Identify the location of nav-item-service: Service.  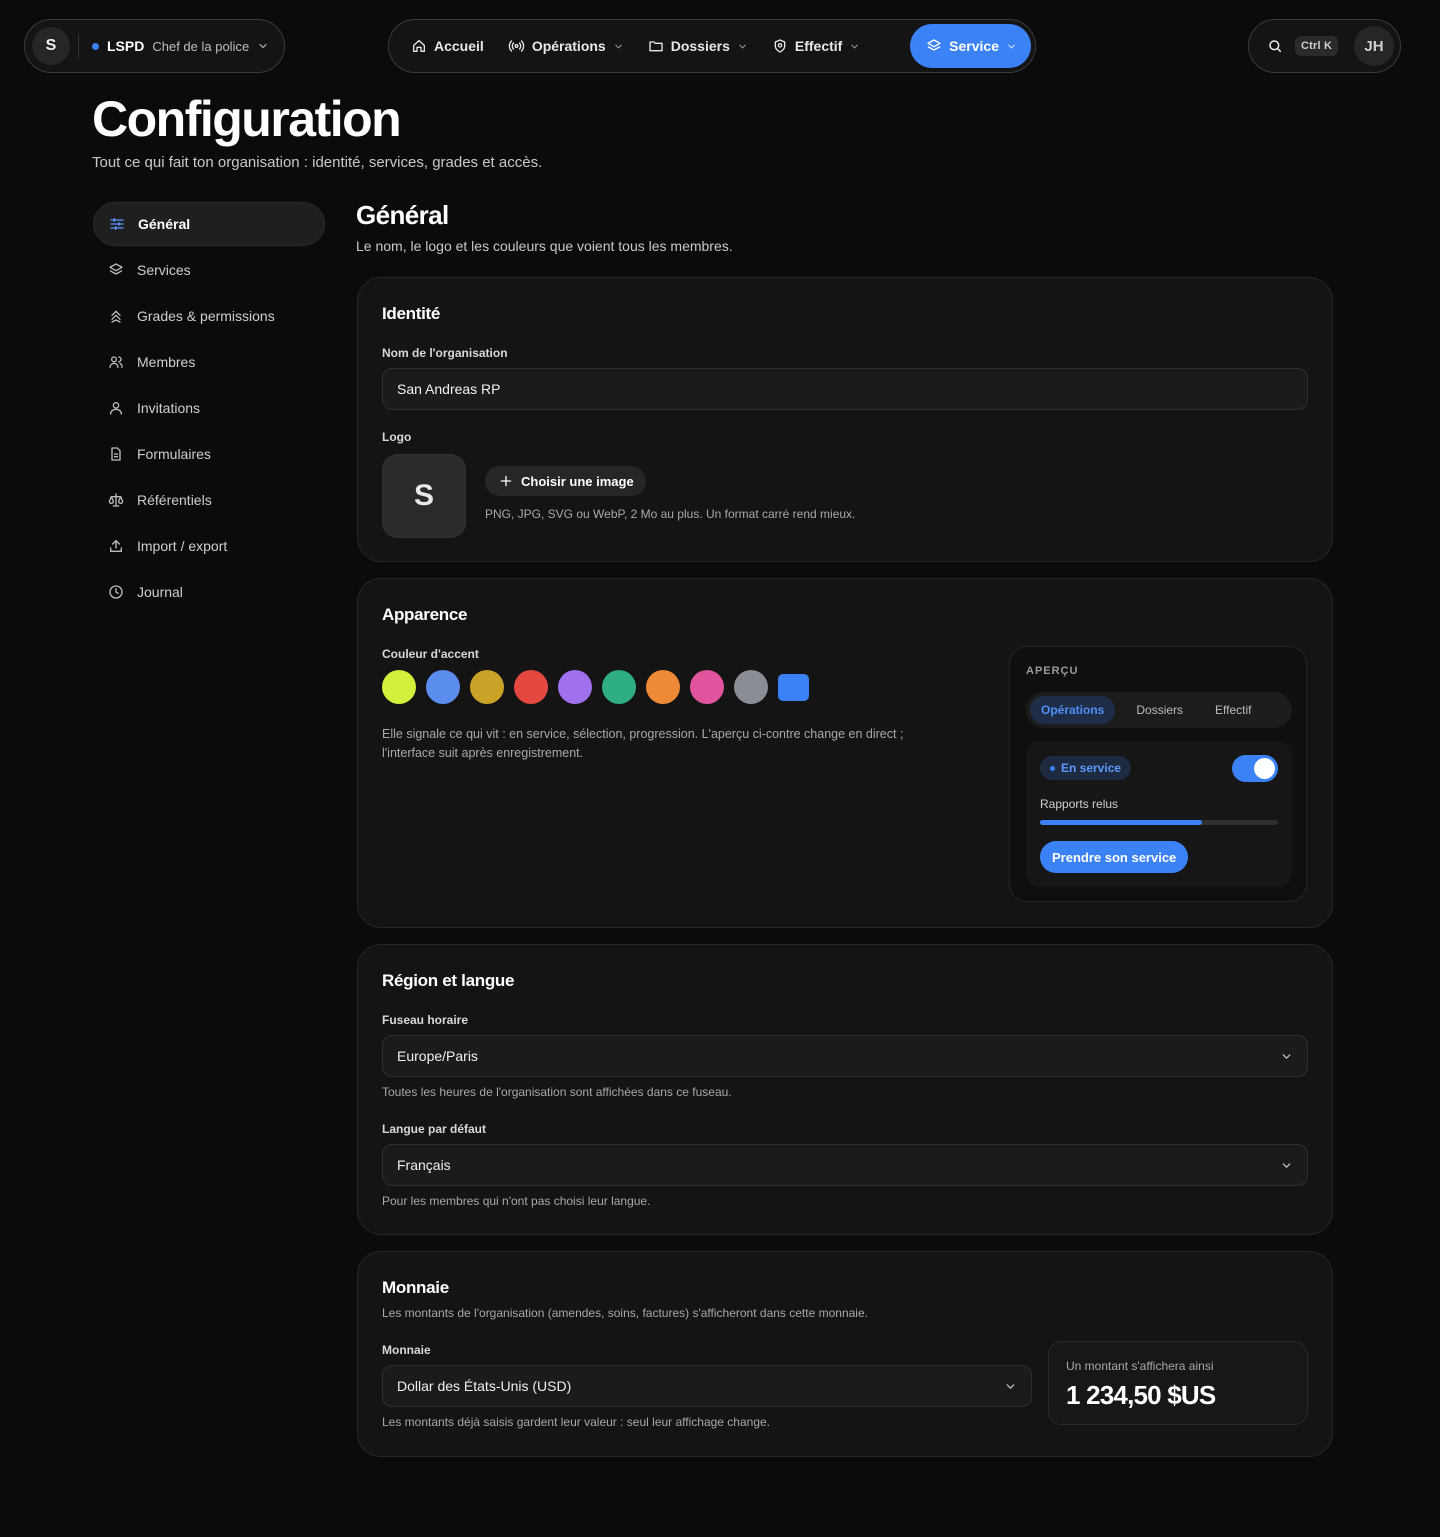
(970, 46).